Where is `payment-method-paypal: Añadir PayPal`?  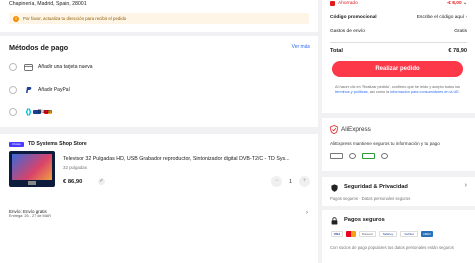
payment-method-paypal: Añadir PayPal is located at coordinates (39, 90).